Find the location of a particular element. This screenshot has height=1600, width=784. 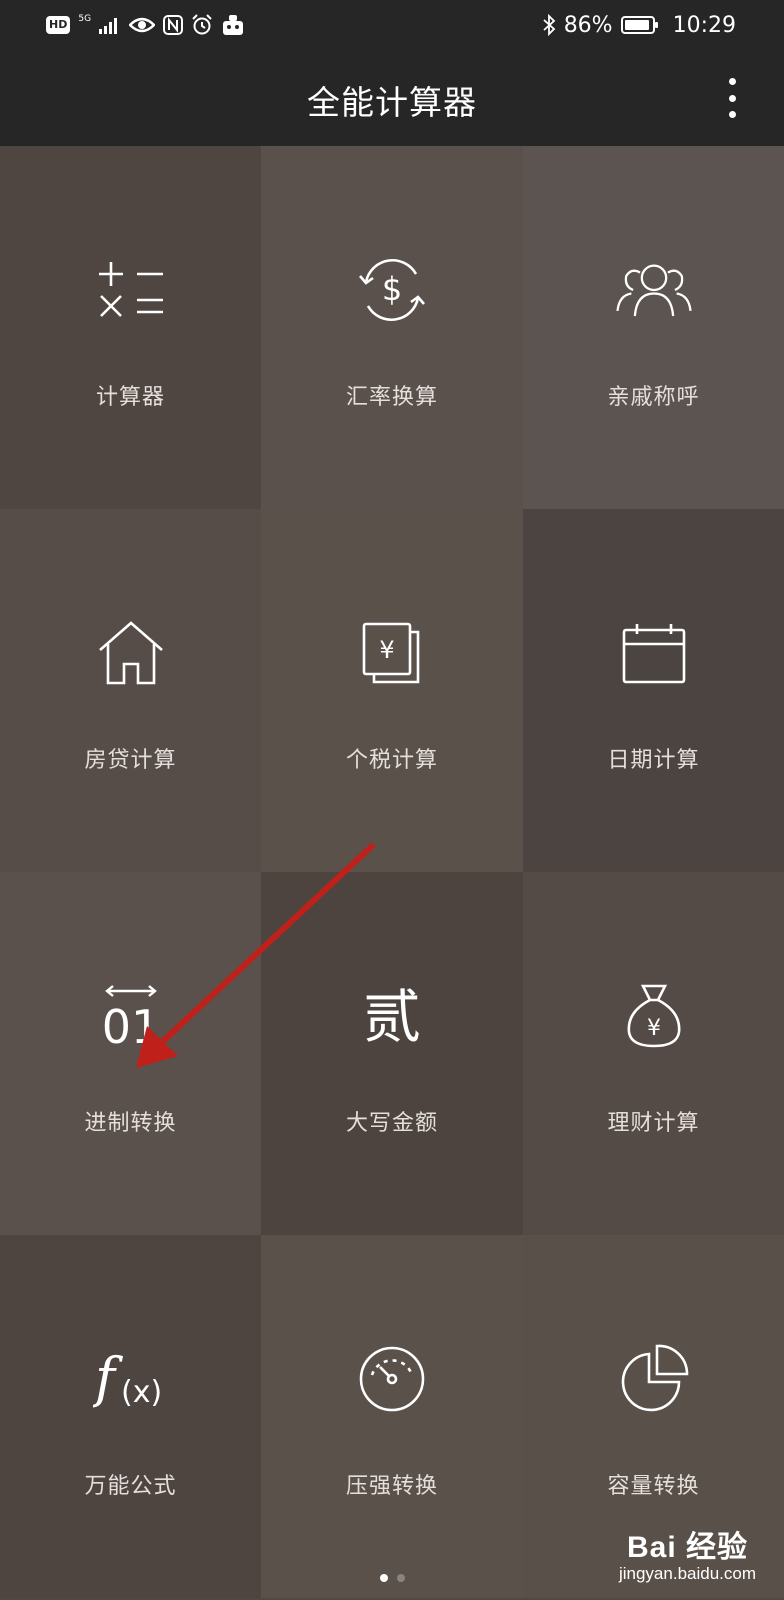

battery-icon is located at coordinates (639, 25).